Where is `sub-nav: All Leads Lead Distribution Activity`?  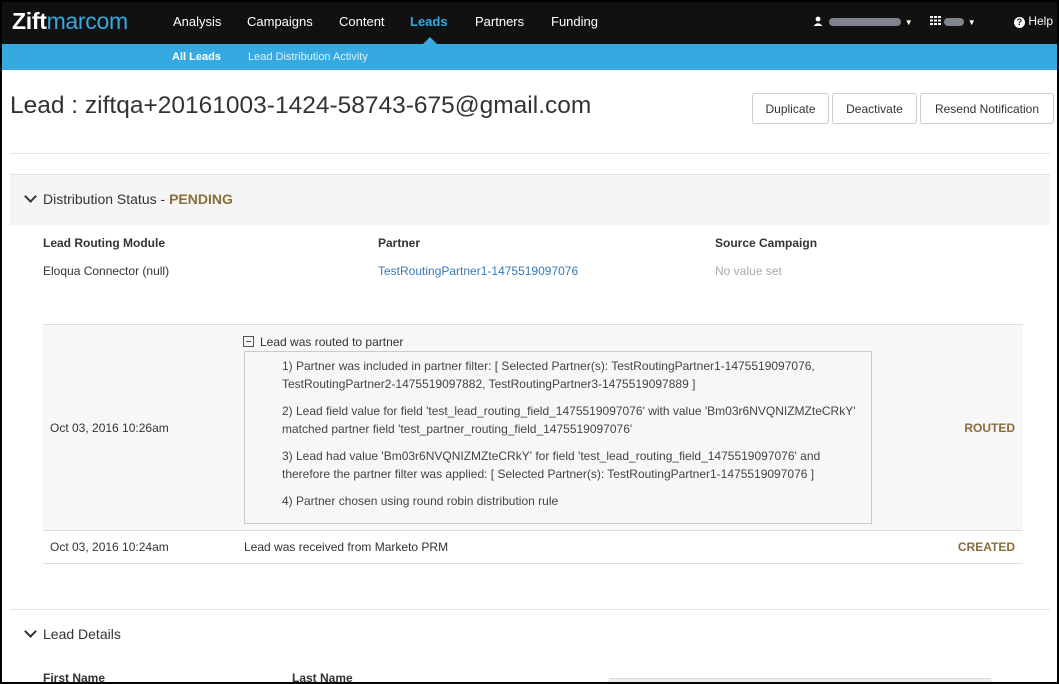
sub-nav: All Leads Lead Distribution Activity is located at coordinates (529, 57).